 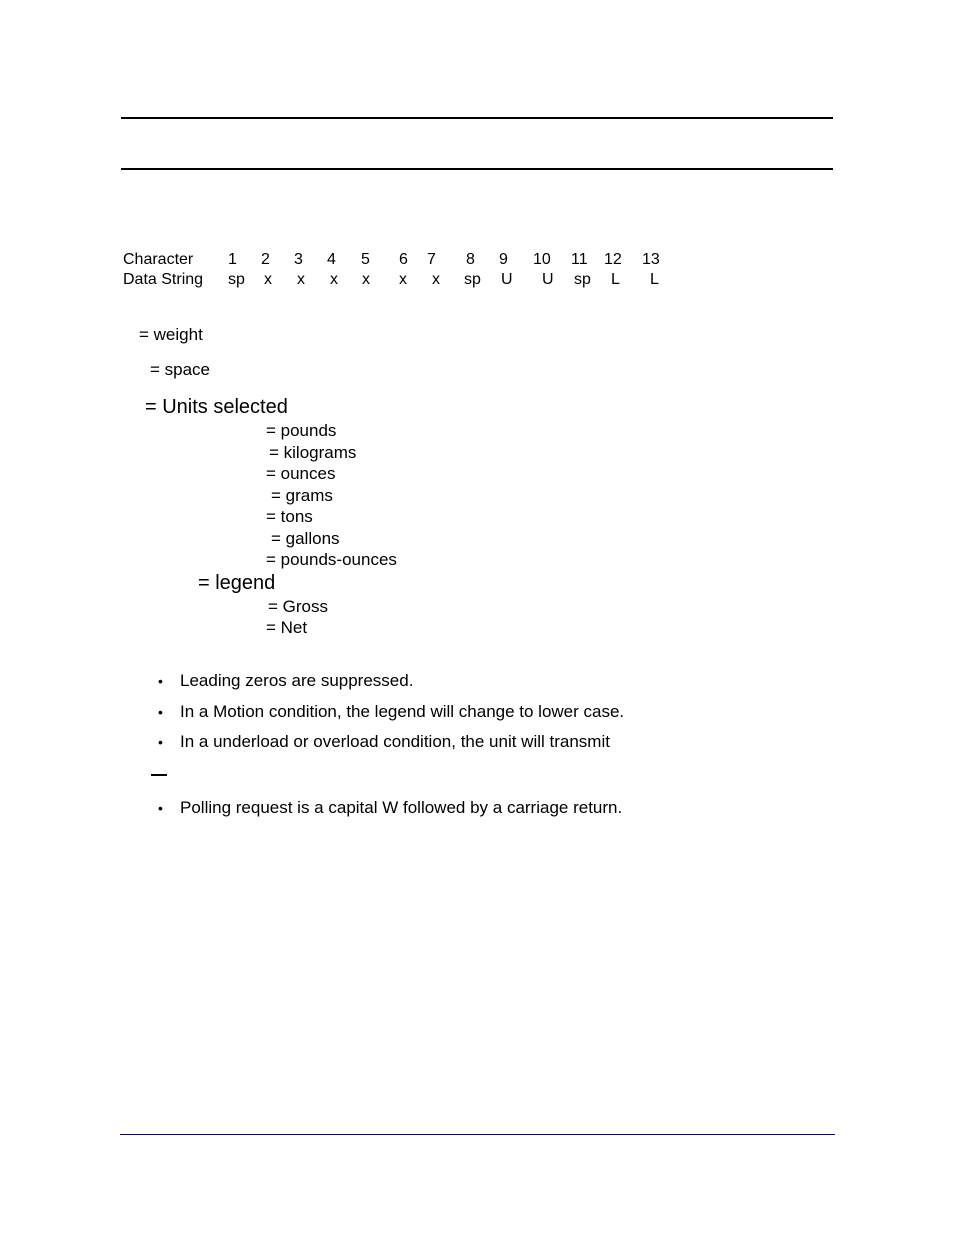 I want to click on unit-pounds: = pounds, so click(x=301, y=430).